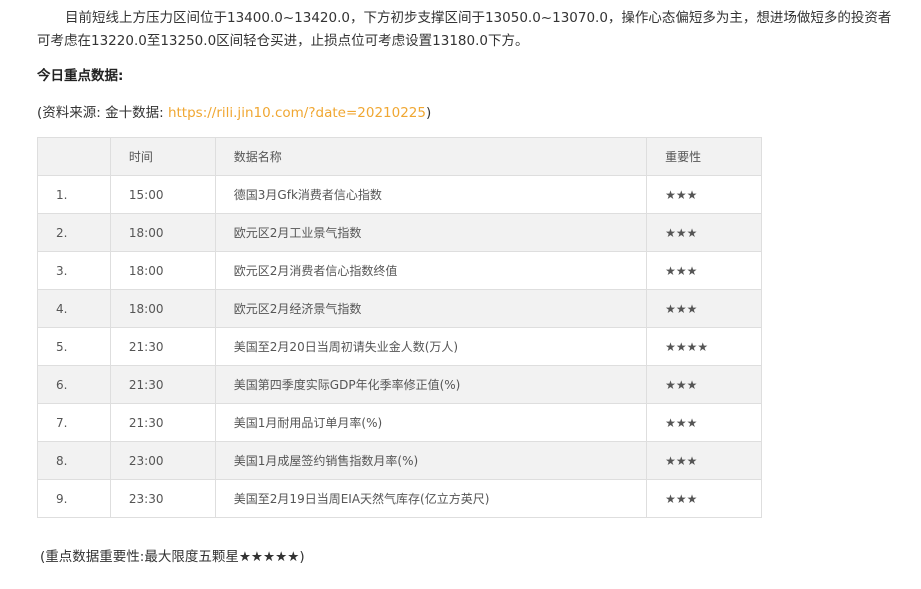 This screenshot has width=921, height=589. Describe the element at coordinates (162, 156) in the screenshot. I see `header-time: 时间` at that location.